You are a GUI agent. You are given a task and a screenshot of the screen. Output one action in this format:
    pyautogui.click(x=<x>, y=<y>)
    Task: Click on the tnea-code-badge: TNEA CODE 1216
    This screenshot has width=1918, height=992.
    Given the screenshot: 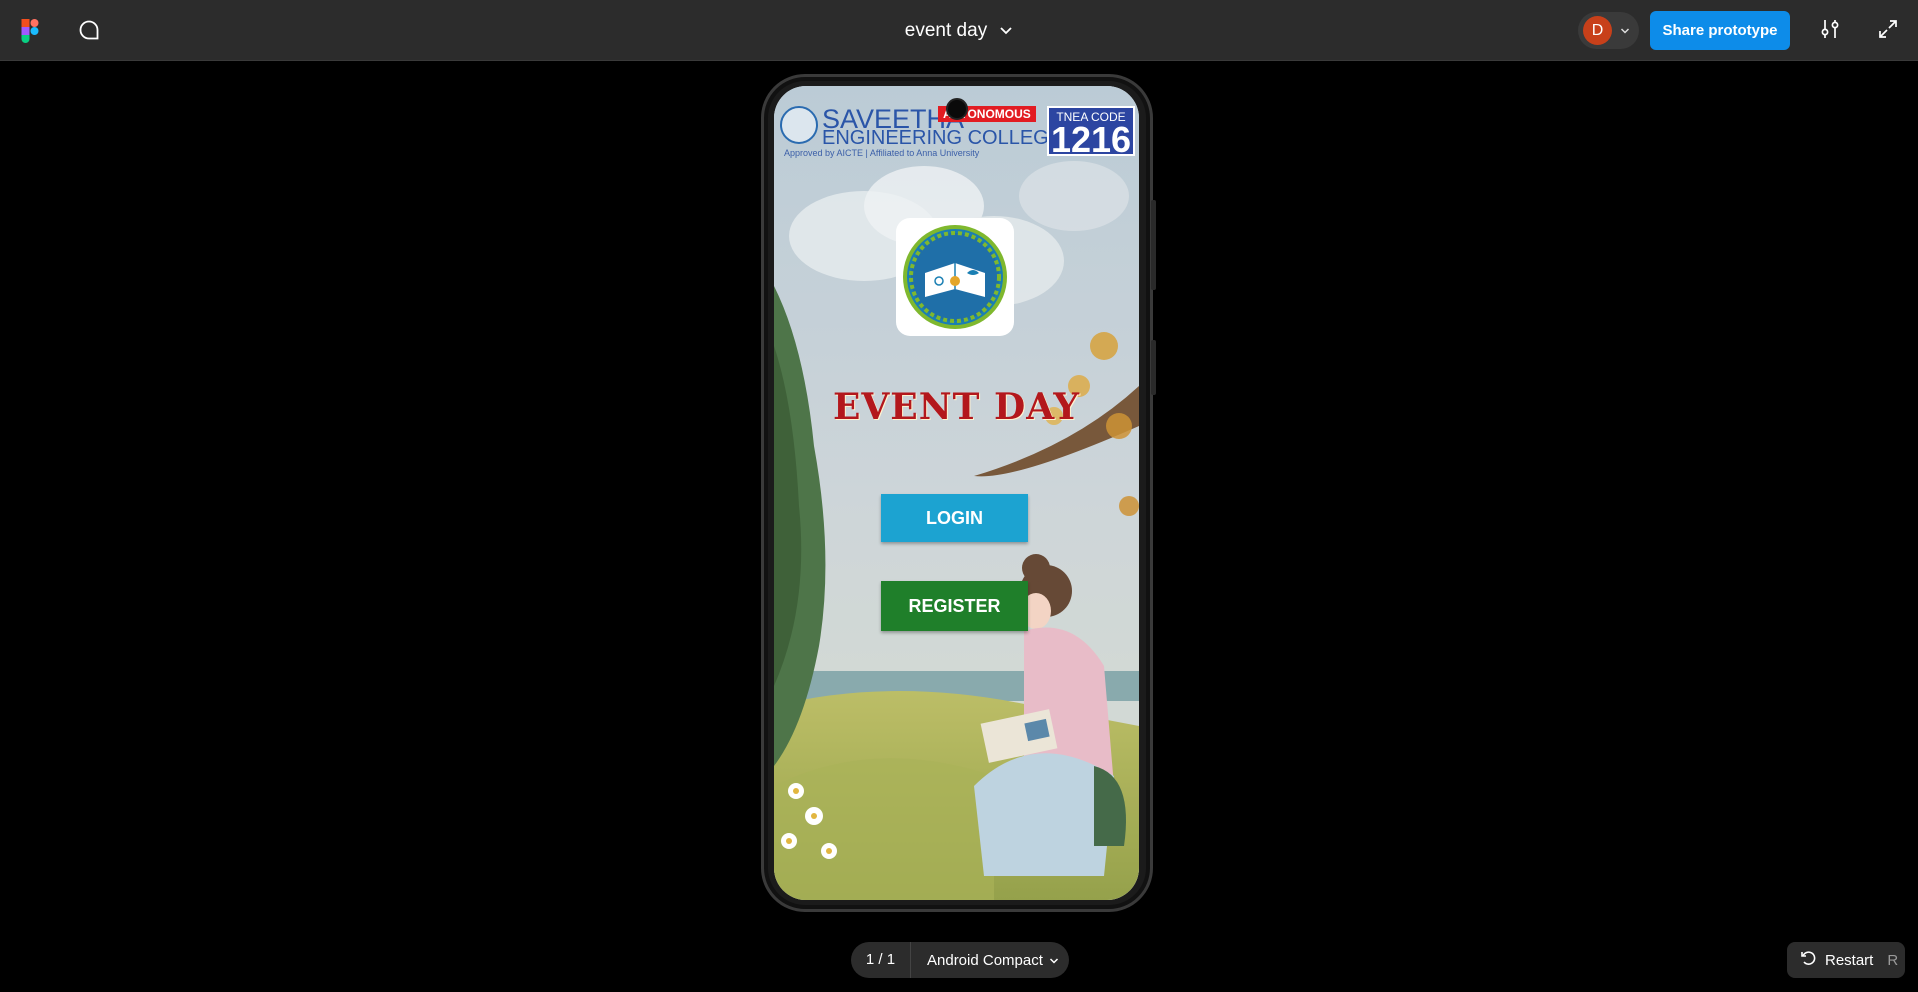 What is the action you would take?
    pyautogui.click(x=1091, y=133)
    